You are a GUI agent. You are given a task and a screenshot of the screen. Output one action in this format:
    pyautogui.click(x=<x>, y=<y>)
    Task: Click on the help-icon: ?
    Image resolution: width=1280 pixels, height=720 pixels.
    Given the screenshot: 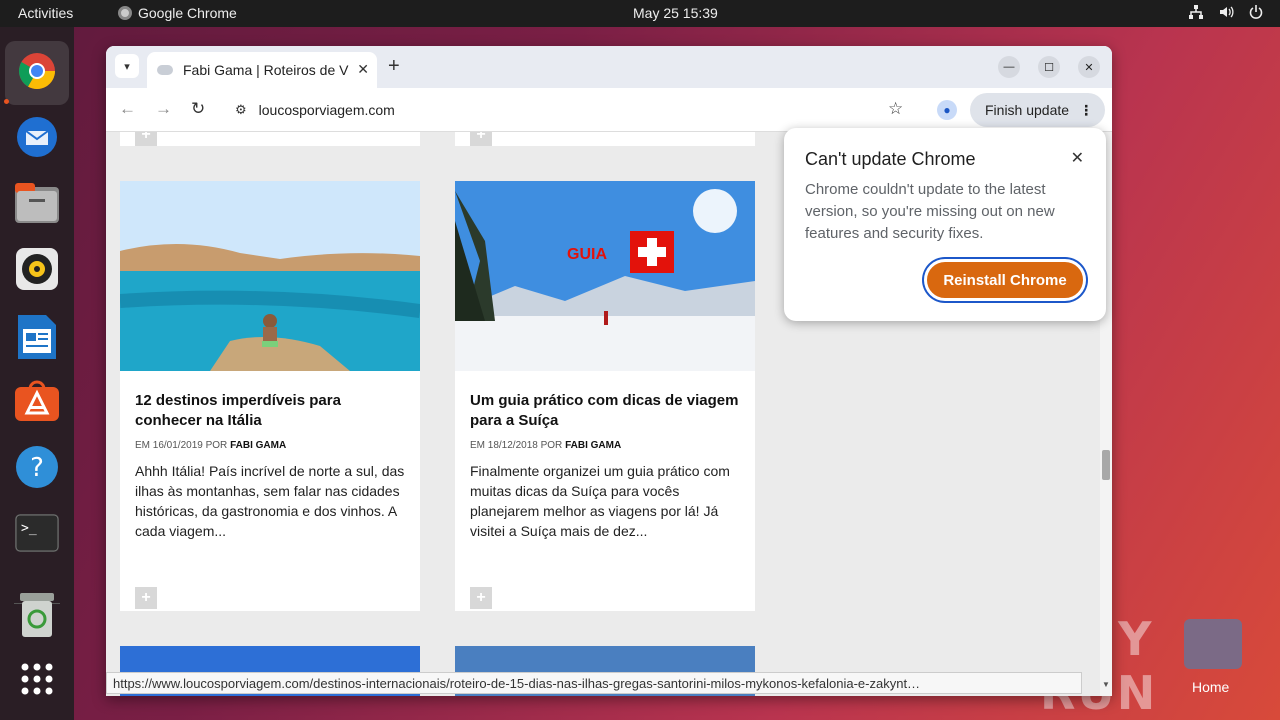 What is the action you would take?
    pyautogui.click(x=37, y=469)
    